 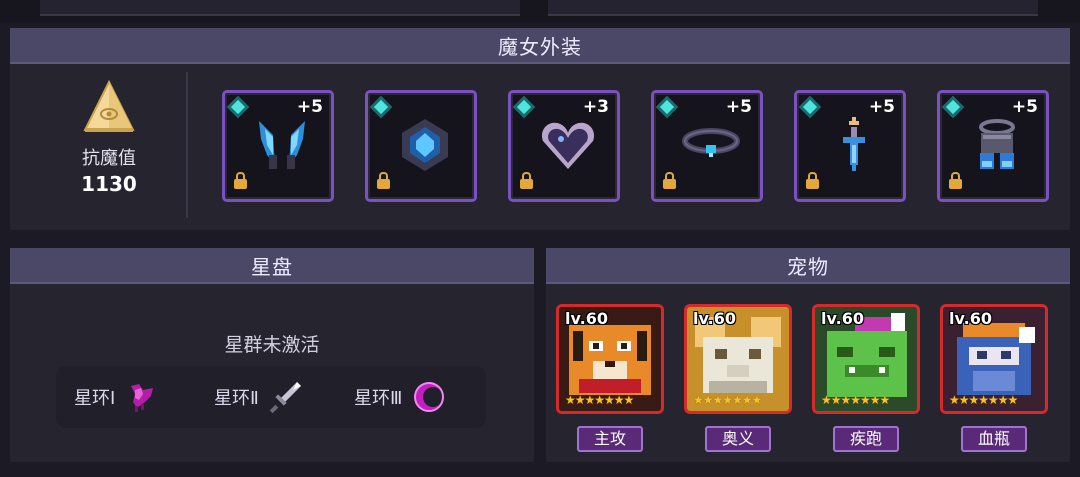 What do you see at coordinates (272, 266) in the screenshot?
I see `star-disc-header: 星盘` at bounding box center [272, 266].